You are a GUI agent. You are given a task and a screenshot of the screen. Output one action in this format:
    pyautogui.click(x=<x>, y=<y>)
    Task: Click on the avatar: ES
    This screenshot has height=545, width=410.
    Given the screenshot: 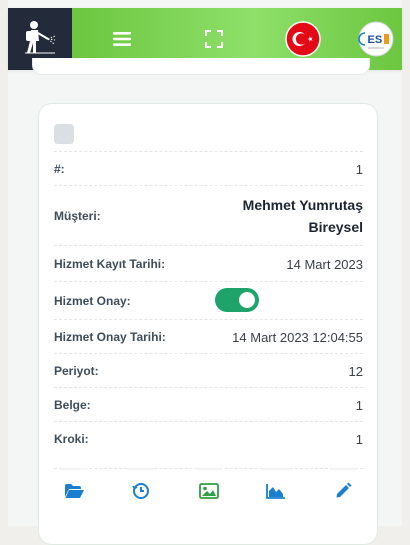 What is the action you would take?
    pyautogui.click(x=376, y=39)
    